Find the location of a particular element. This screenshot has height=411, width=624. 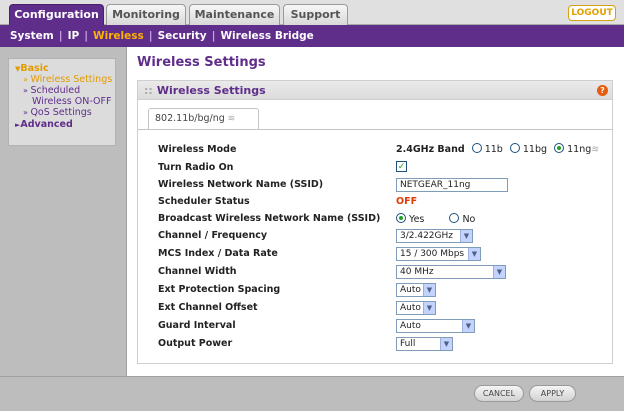

broadcast-yes-radio is located at coordinates (401, 218).